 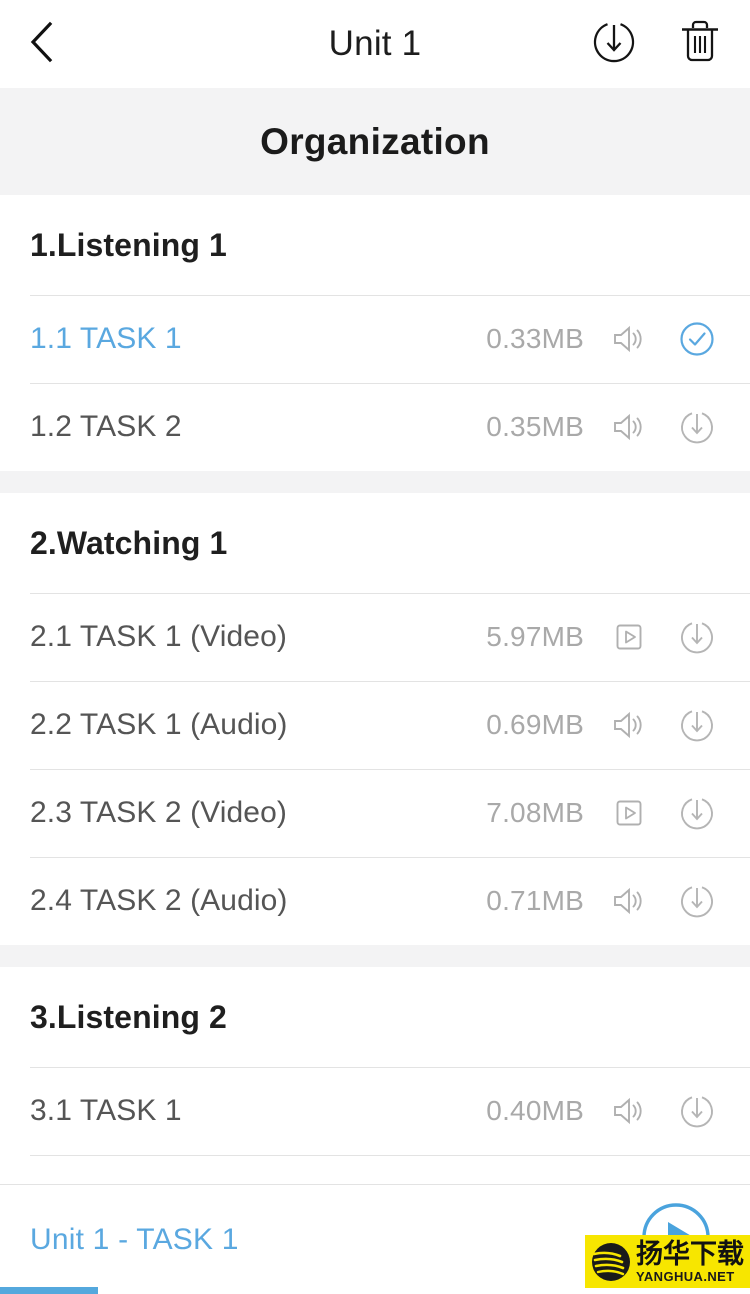 I want to click on list-bottom-divider, so click(x=375, y=1155).